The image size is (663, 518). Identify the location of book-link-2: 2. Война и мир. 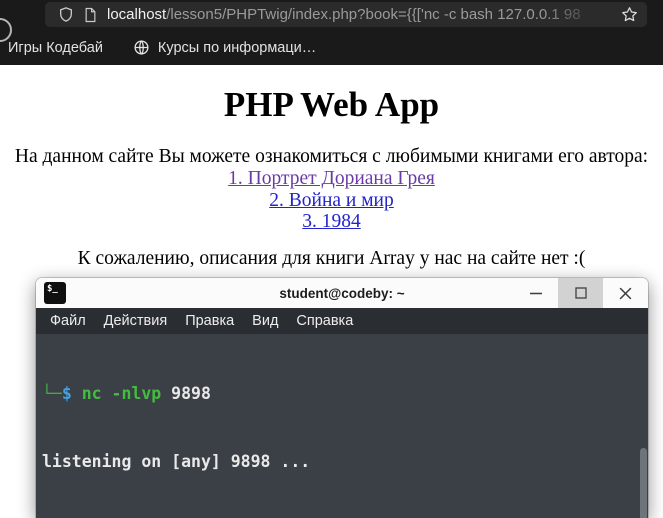
(331, 201).